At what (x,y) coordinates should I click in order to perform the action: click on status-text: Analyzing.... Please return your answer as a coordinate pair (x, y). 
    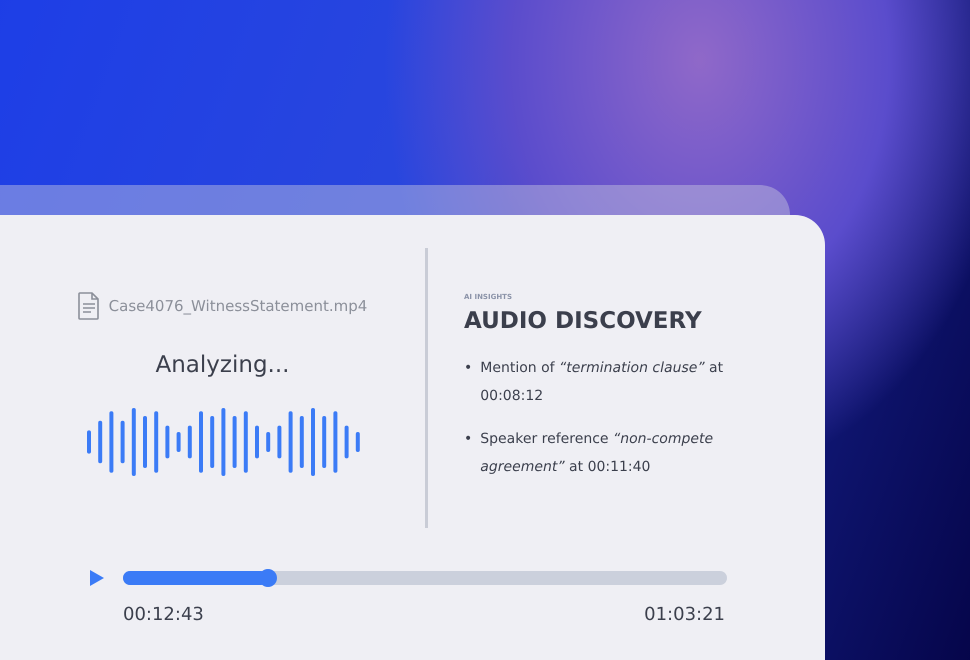
    Looking at the image, I should click on (223, 365).